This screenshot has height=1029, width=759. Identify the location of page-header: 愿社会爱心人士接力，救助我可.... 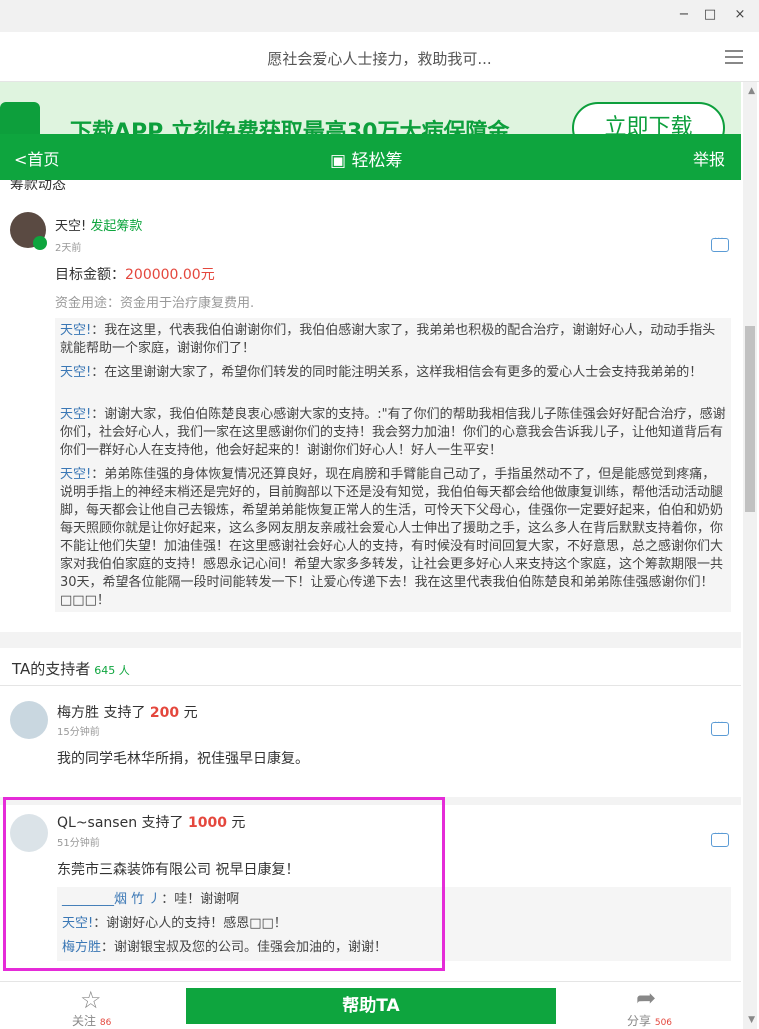
(379, 57).